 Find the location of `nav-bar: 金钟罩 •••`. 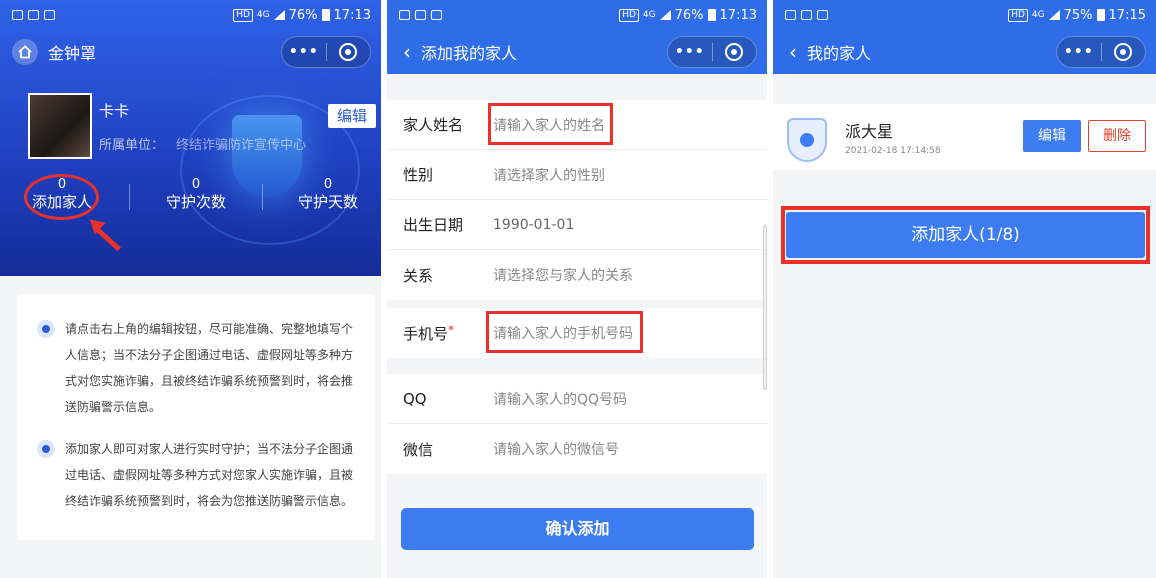

nav-bar: 金钟罩 ••• is located at coordinates (190, 52).